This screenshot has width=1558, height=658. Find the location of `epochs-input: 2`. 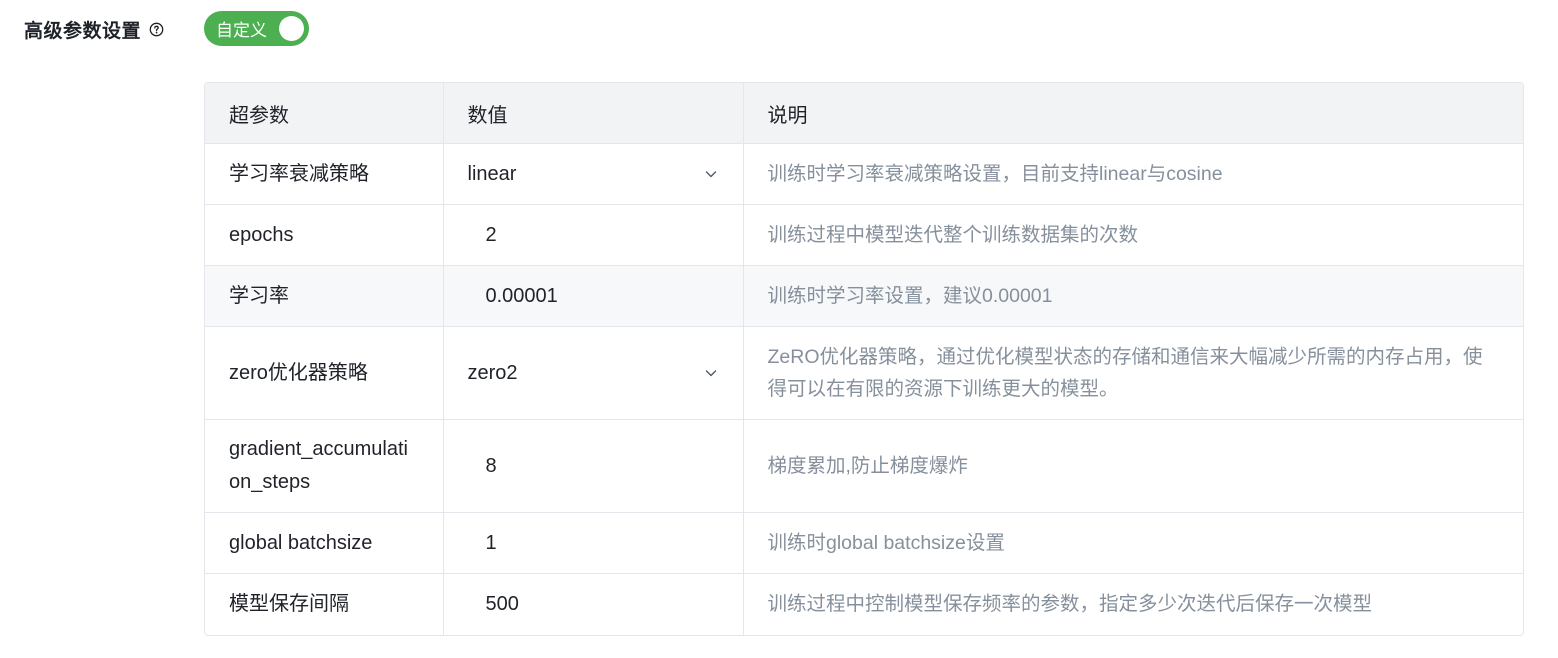

epochs-input: 2 is located at coordinates (593, 235).